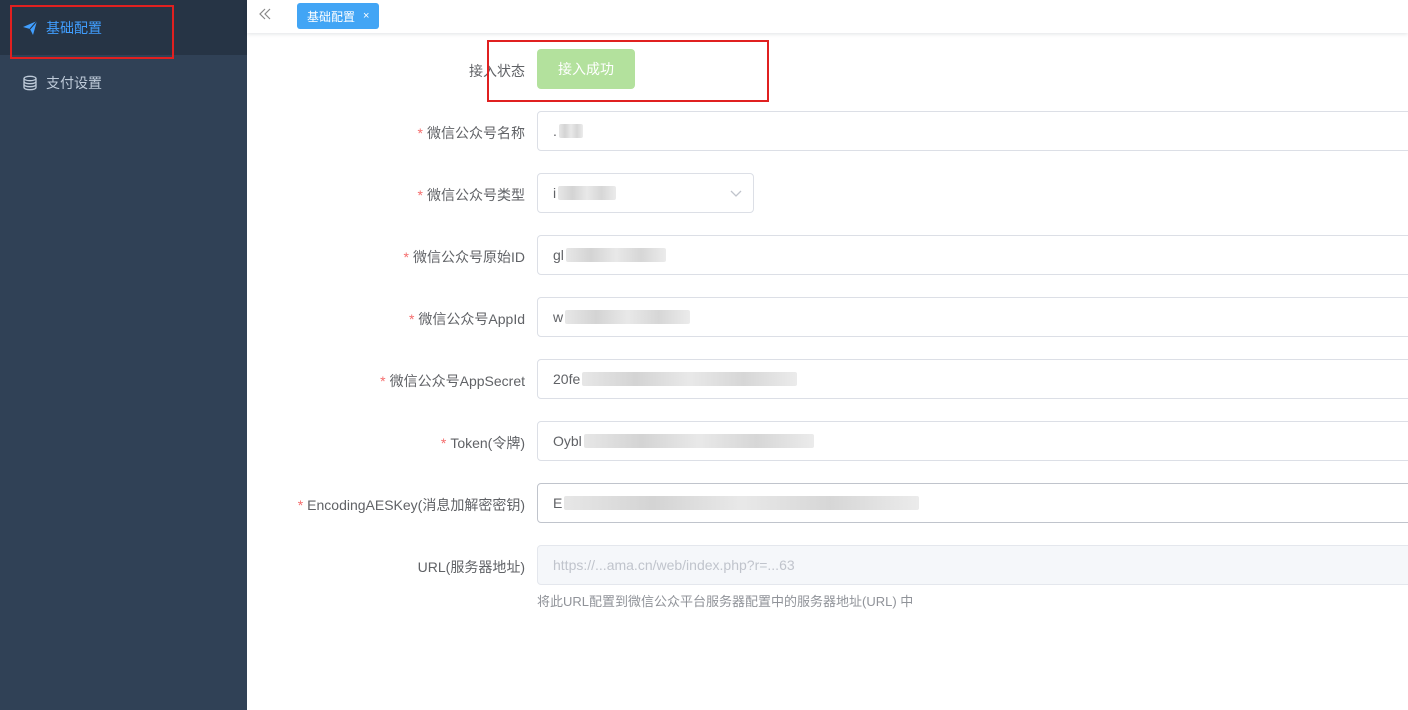 This screenshot has width=1408, height=710. What do you see at coordinates (972, 503) in the screenshot?
I see `aes-key-input: E` at bounding box center [972, 503].